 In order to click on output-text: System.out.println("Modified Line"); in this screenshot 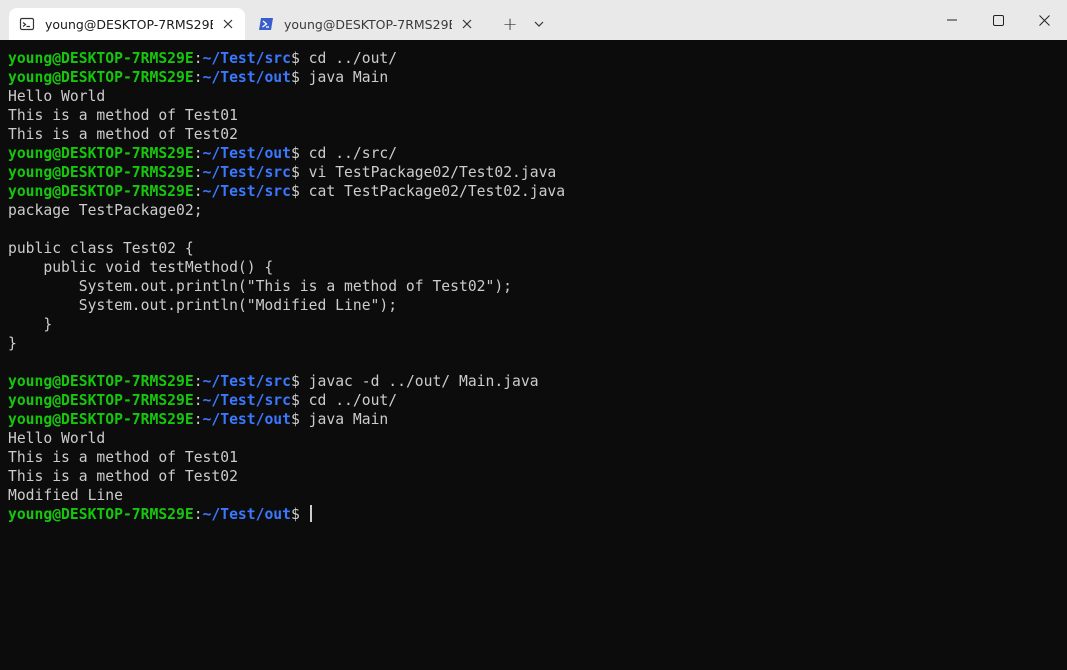, I will do `click(203, 305)`.